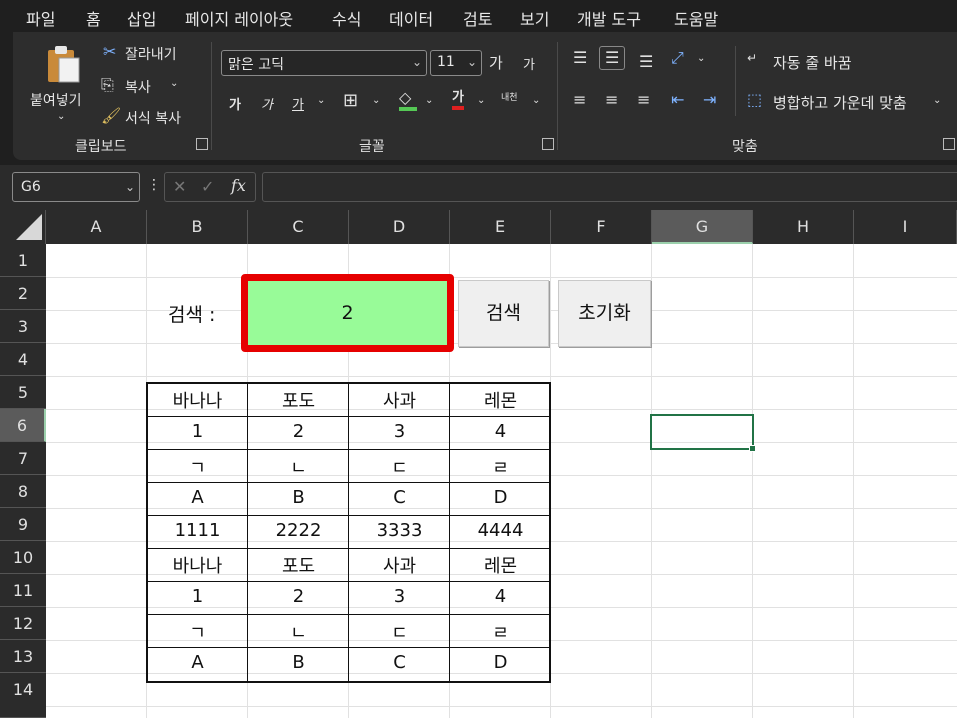  I want to click on table-cell: 2222, so click(298, 534).